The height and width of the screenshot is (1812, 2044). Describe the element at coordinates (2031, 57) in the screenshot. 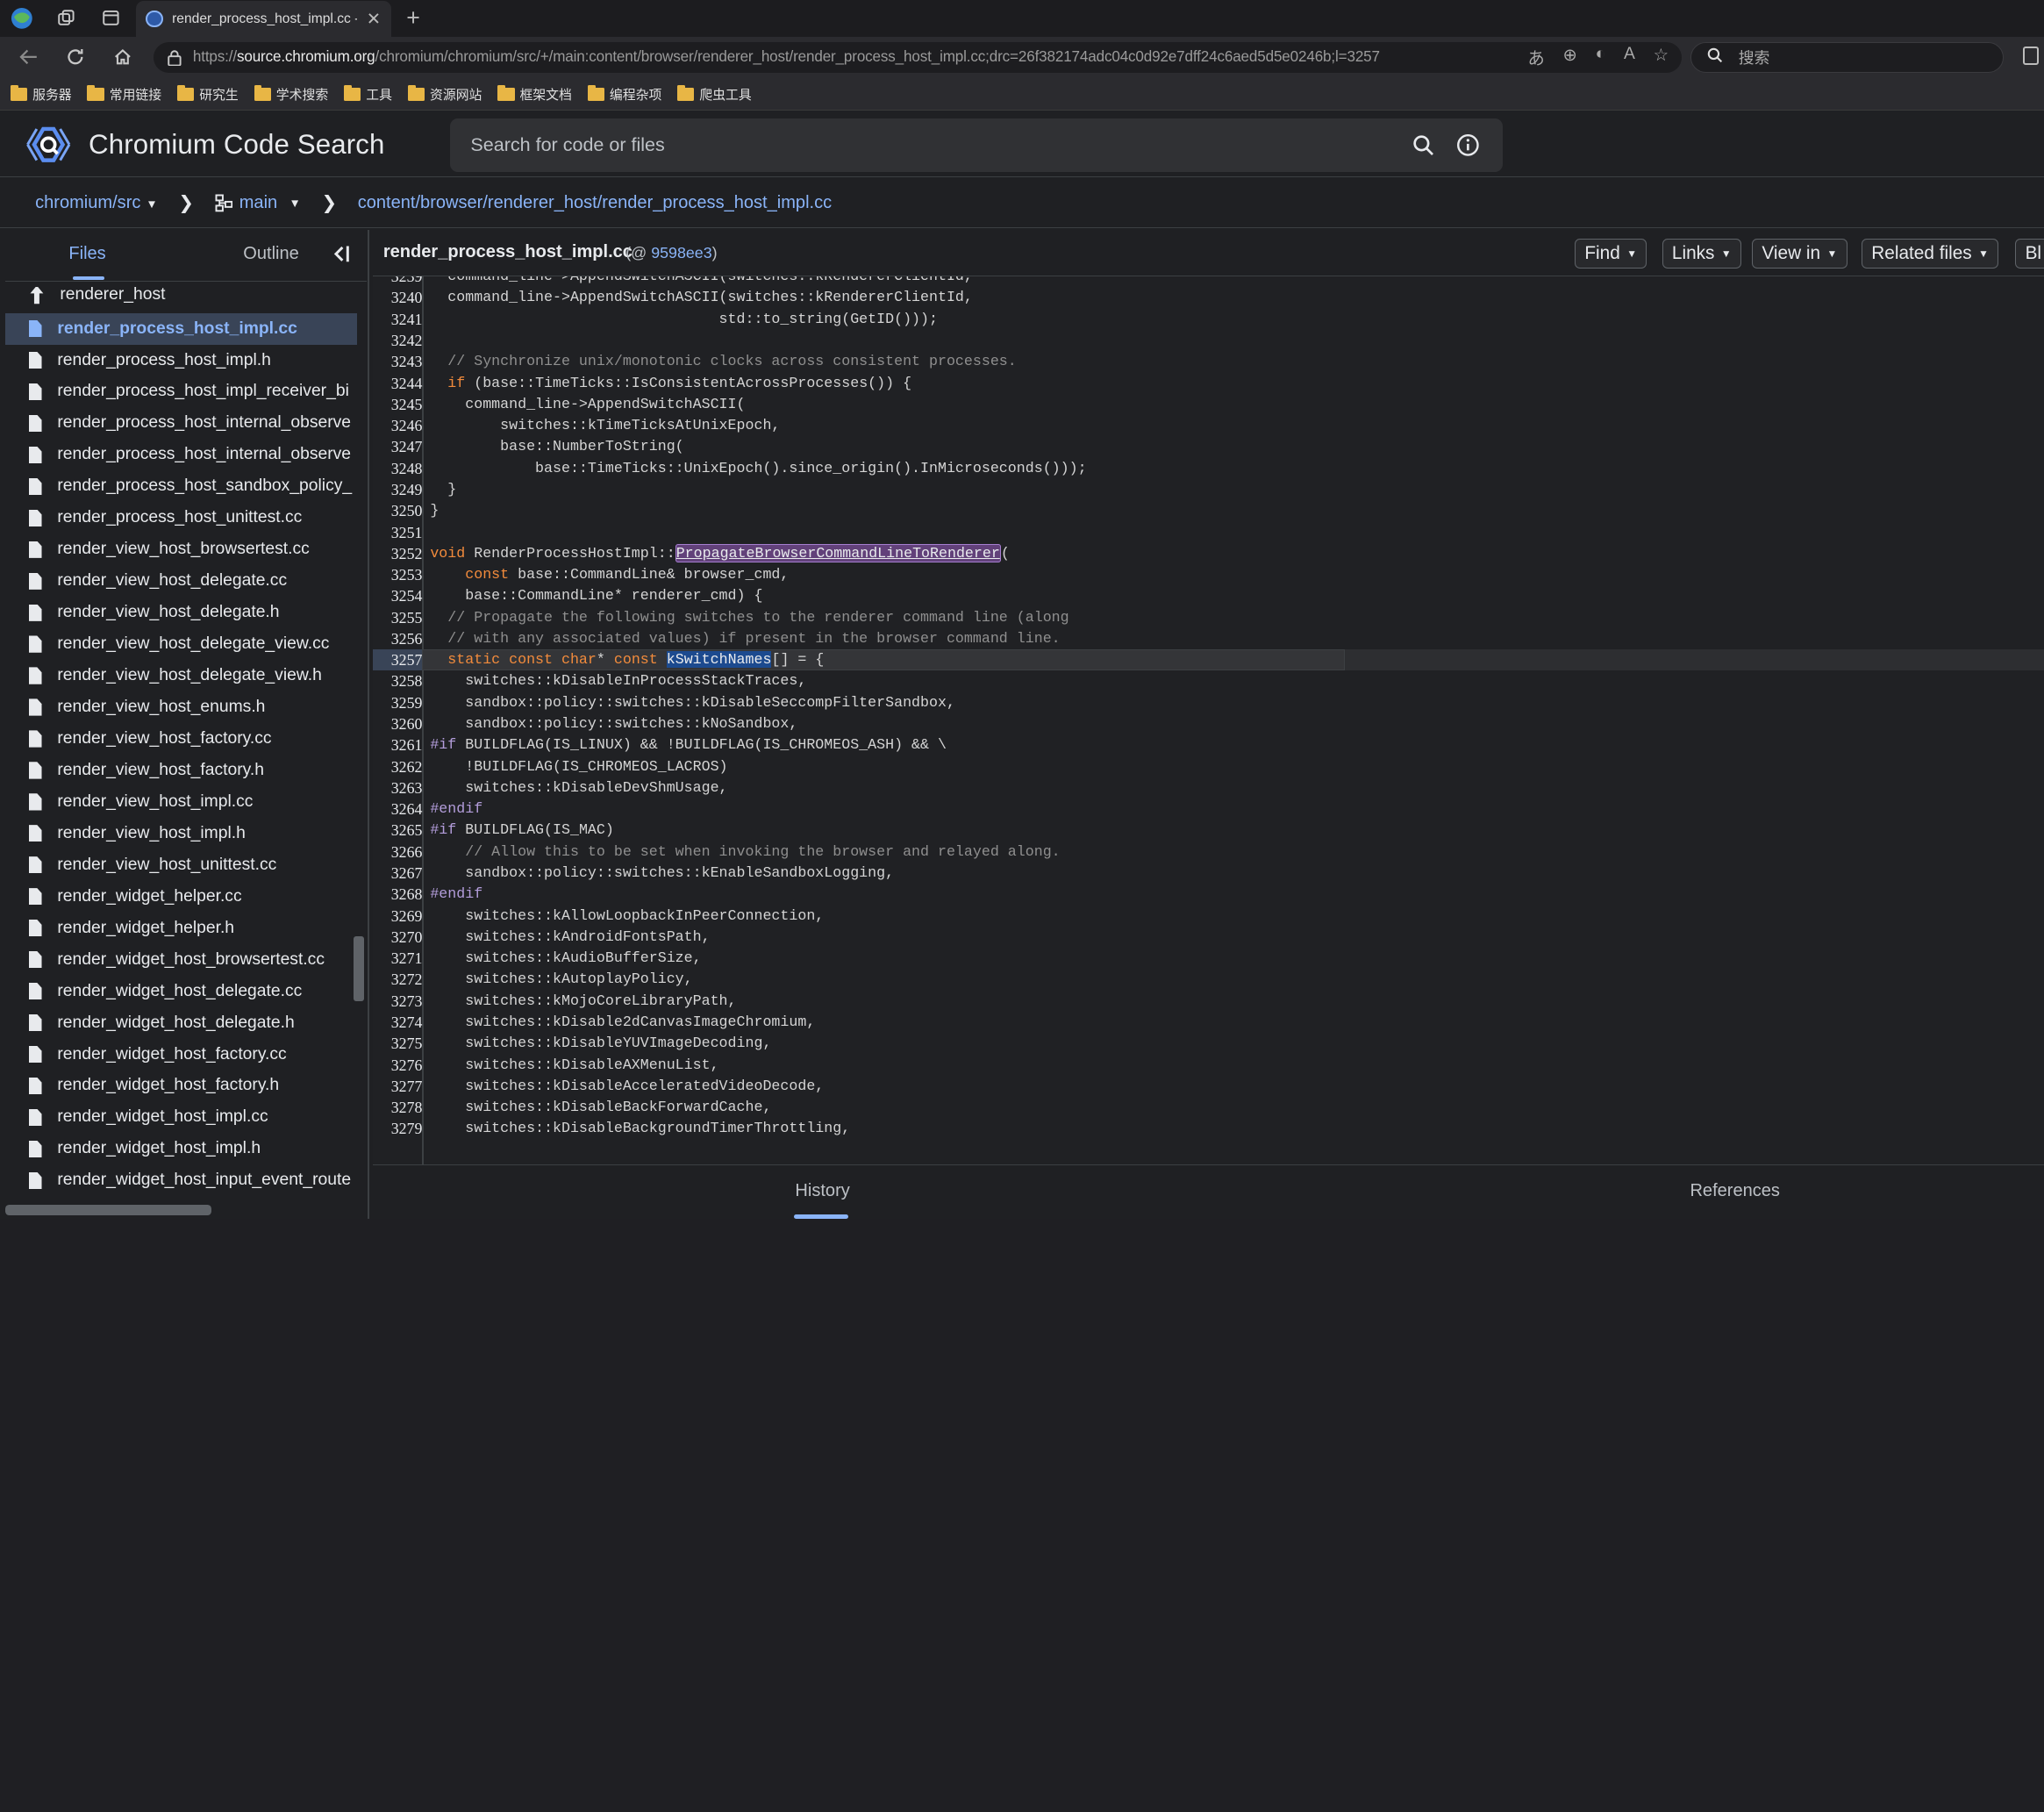

I see `sidebar-toggle-icon` at that location.